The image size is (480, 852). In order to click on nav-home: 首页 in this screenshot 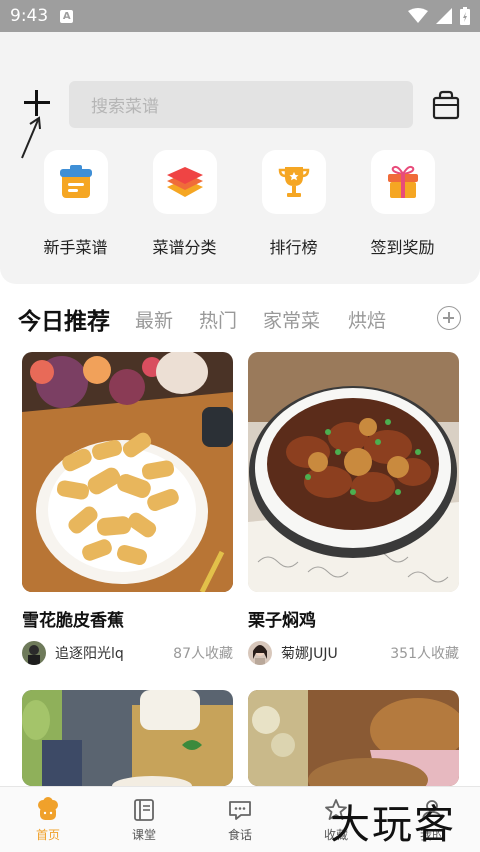, I will do `click(48, 819)`.